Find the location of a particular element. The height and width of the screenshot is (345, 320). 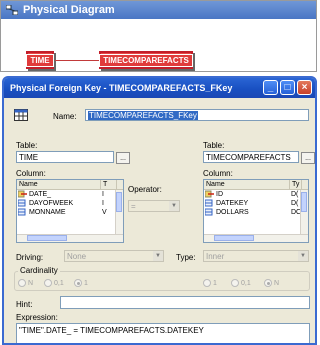

right-grid-row: ID D( is located at coordinates (256, 194).